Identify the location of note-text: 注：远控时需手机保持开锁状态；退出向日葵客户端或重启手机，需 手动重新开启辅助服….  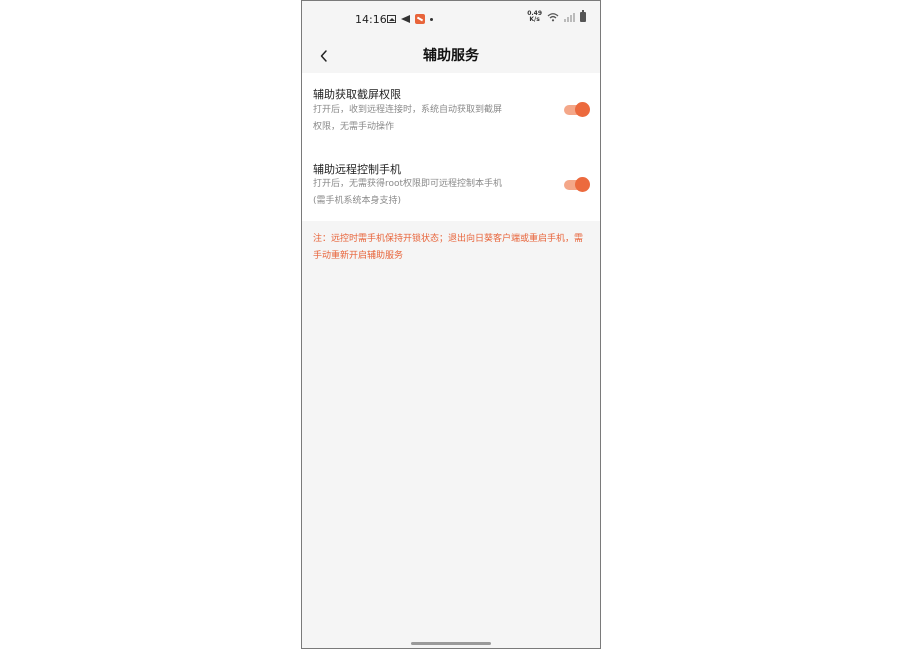
(452, 248).